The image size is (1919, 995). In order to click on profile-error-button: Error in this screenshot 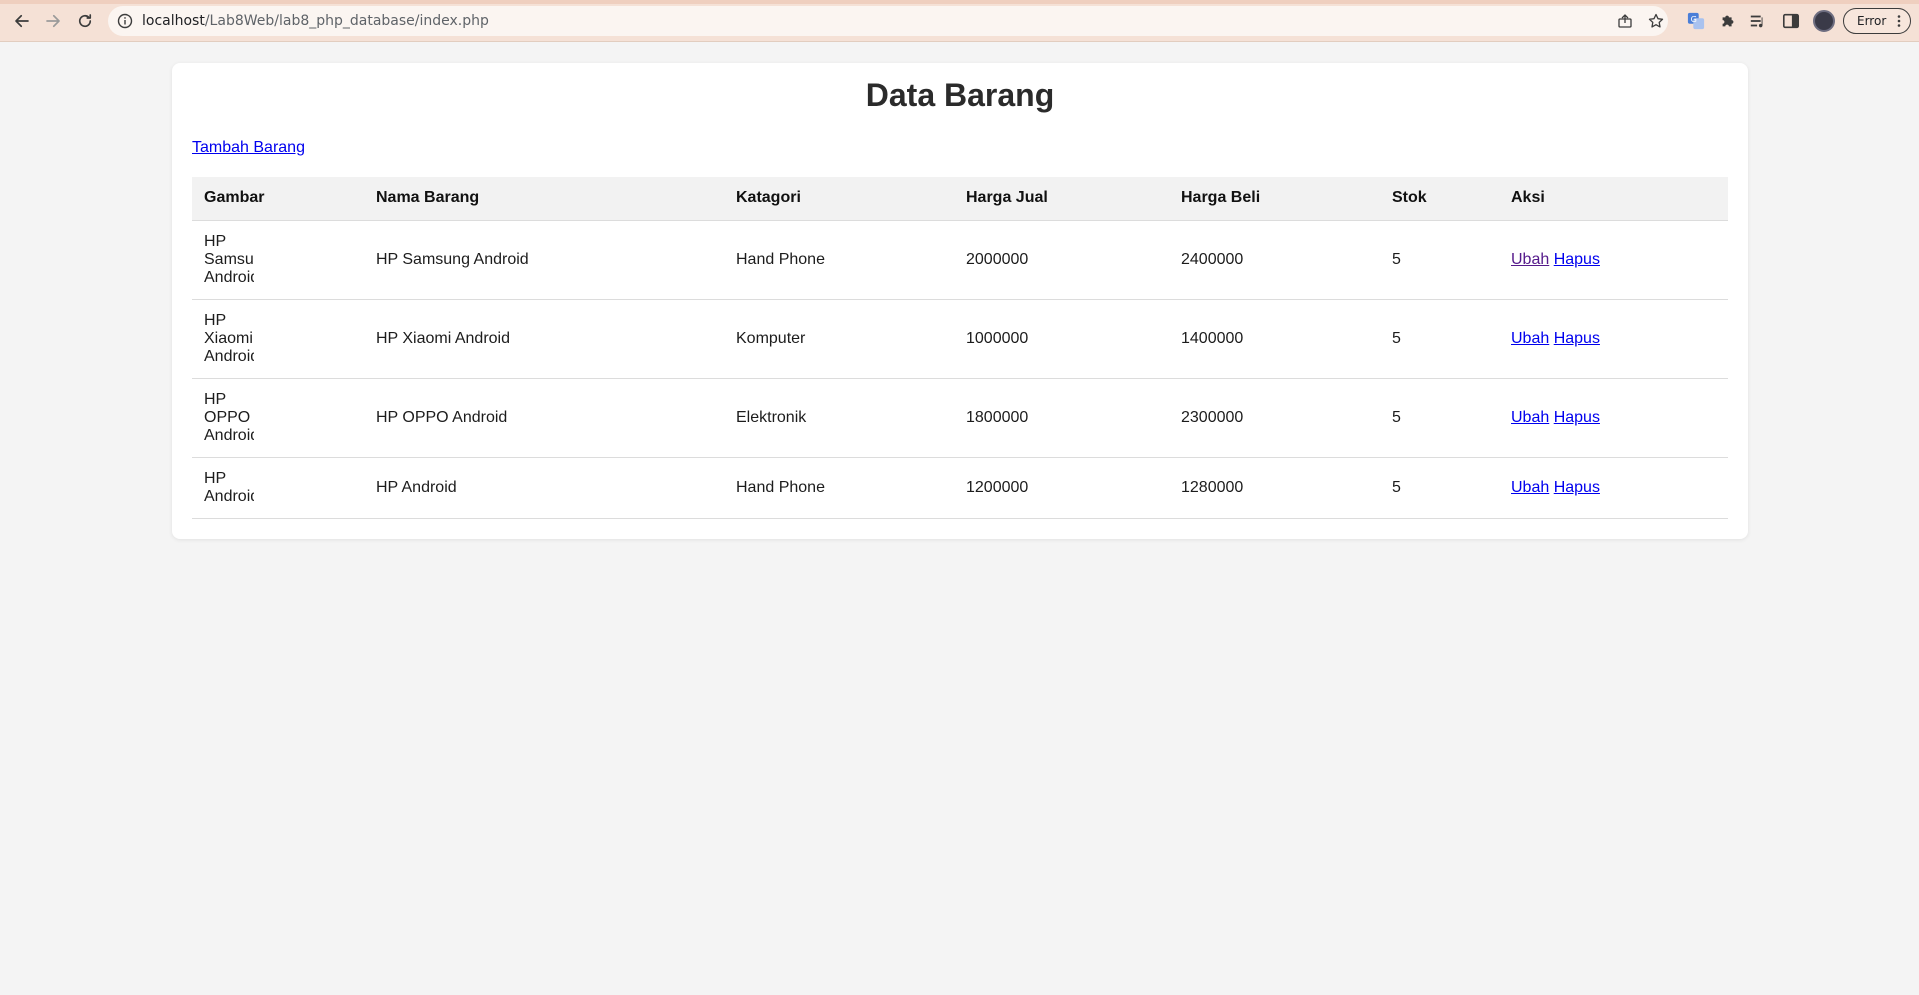, I will do `click(1877, 21)`.